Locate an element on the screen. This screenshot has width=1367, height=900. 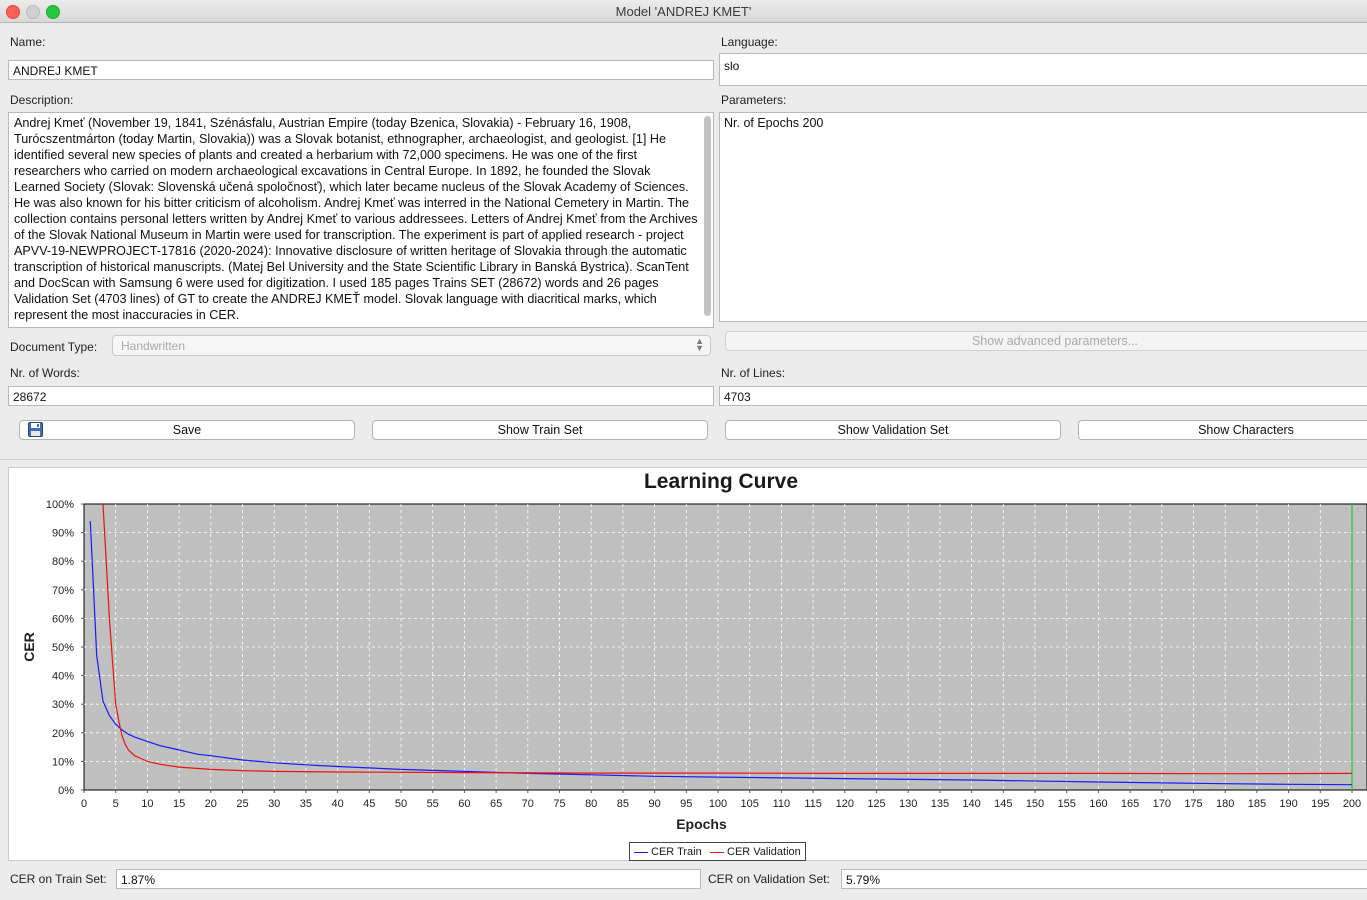
x-tick-label: 130 is located at coordinates (908, 804).